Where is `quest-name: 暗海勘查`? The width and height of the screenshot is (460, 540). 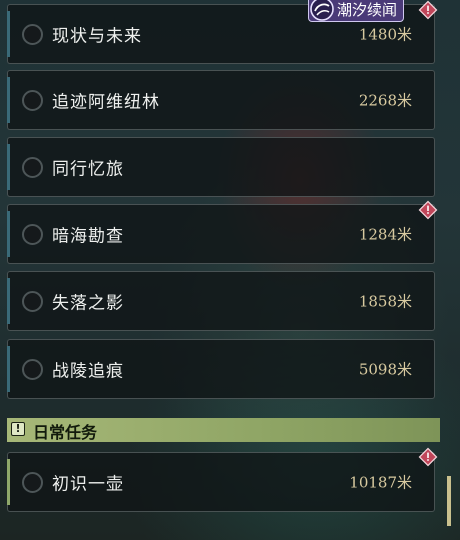 quest-name: 暗海勘查 is located at coordinates (88, 236).